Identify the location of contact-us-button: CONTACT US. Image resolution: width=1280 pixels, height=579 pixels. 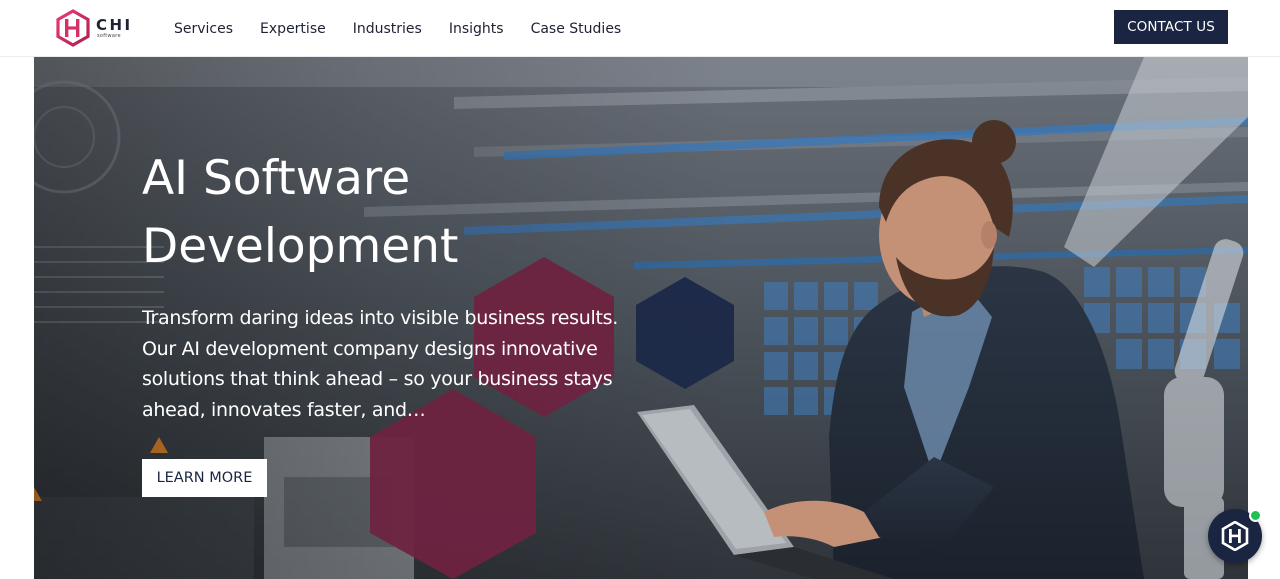
(1171, 27).